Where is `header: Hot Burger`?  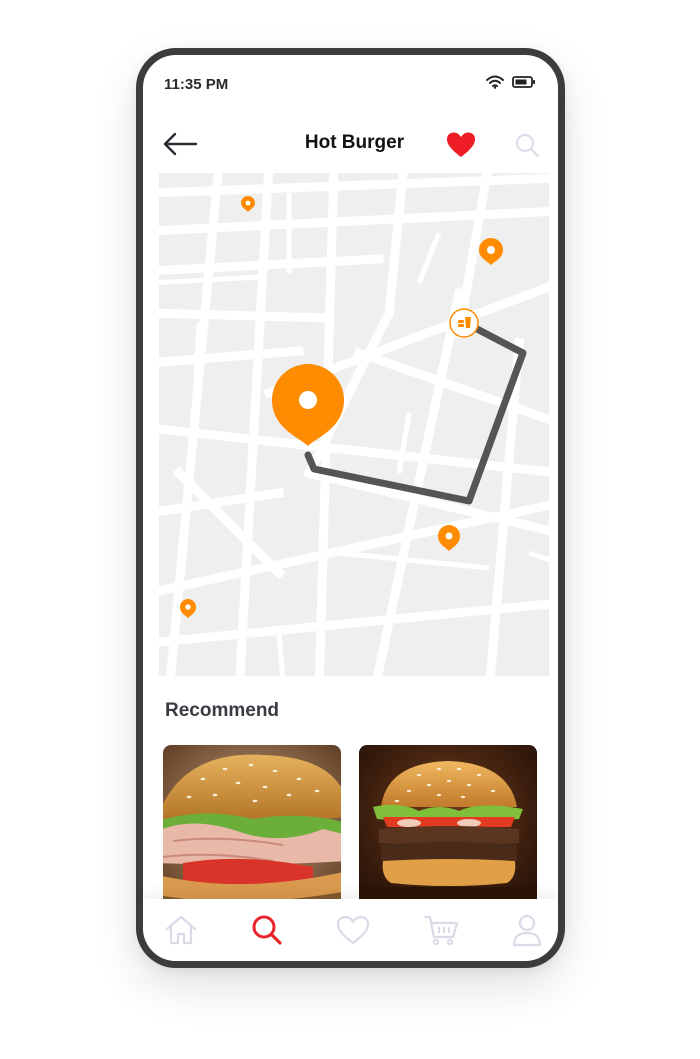
header: Hot Burger is located at coordinates (350, 144).